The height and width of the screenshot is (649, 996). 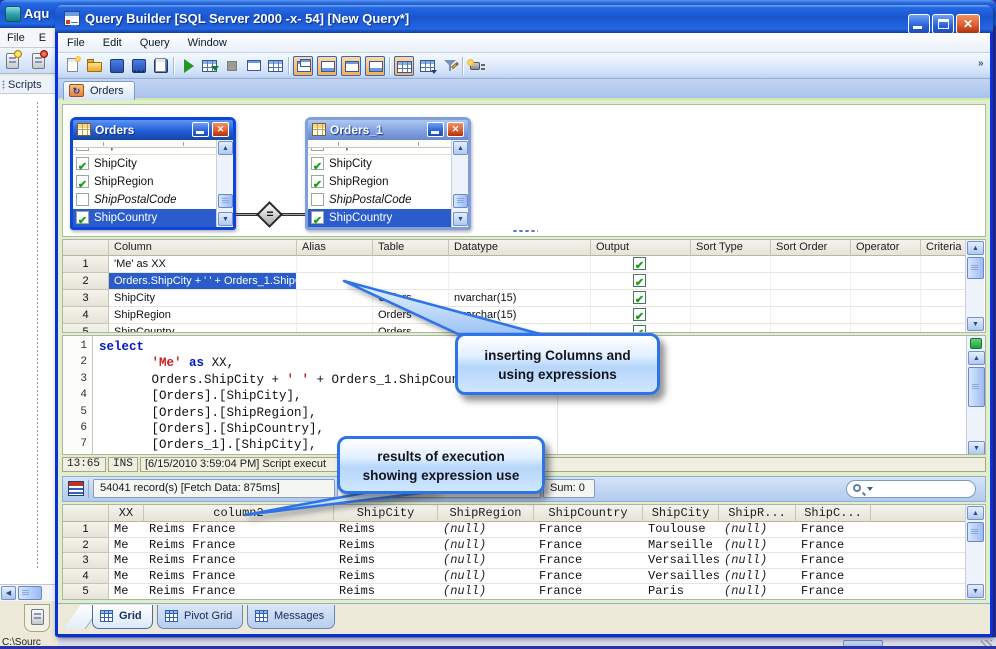 I want to click on maximize-button, so click(x=943, y=24).